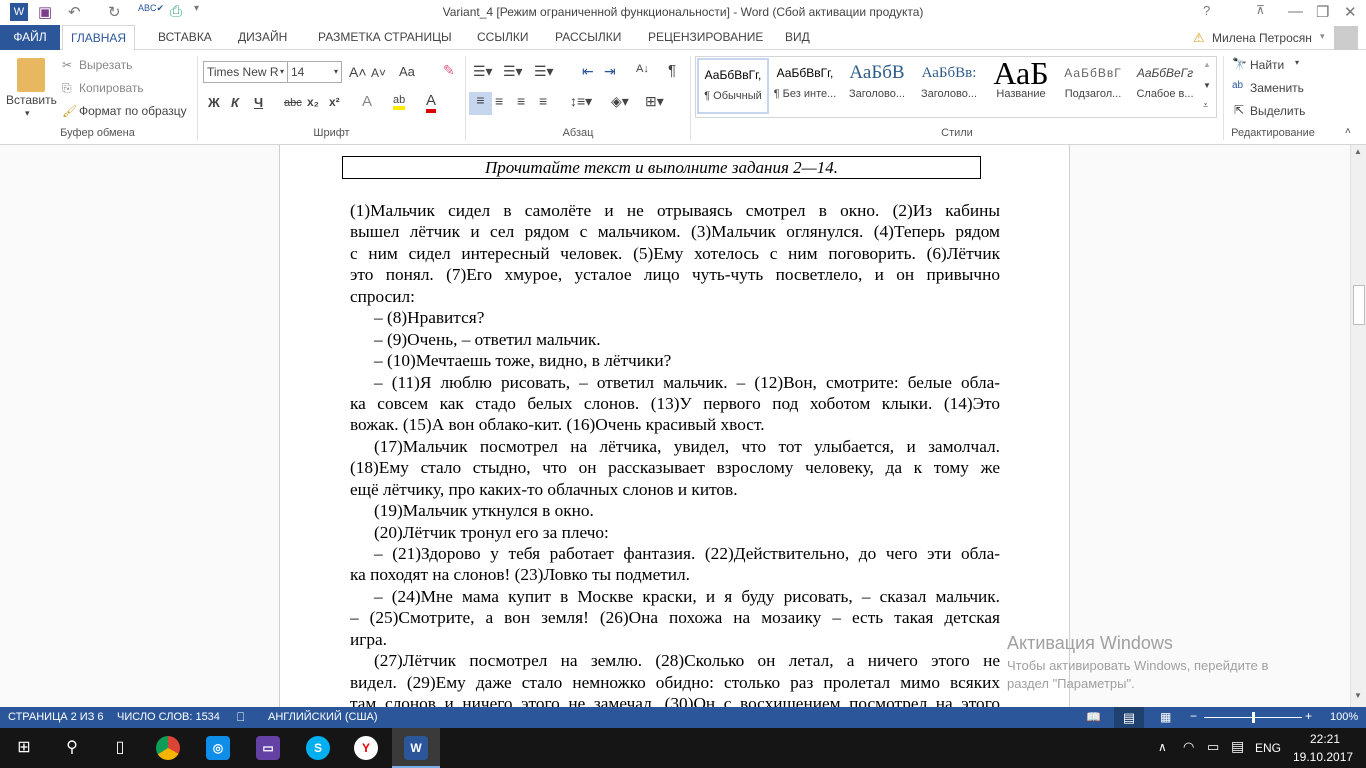 This screenshot has height=768, width=1366. Describe the element at coordinates (99, 38) in the screenshot. I see `tab-home: ГЛАВНАЯ` at that location.